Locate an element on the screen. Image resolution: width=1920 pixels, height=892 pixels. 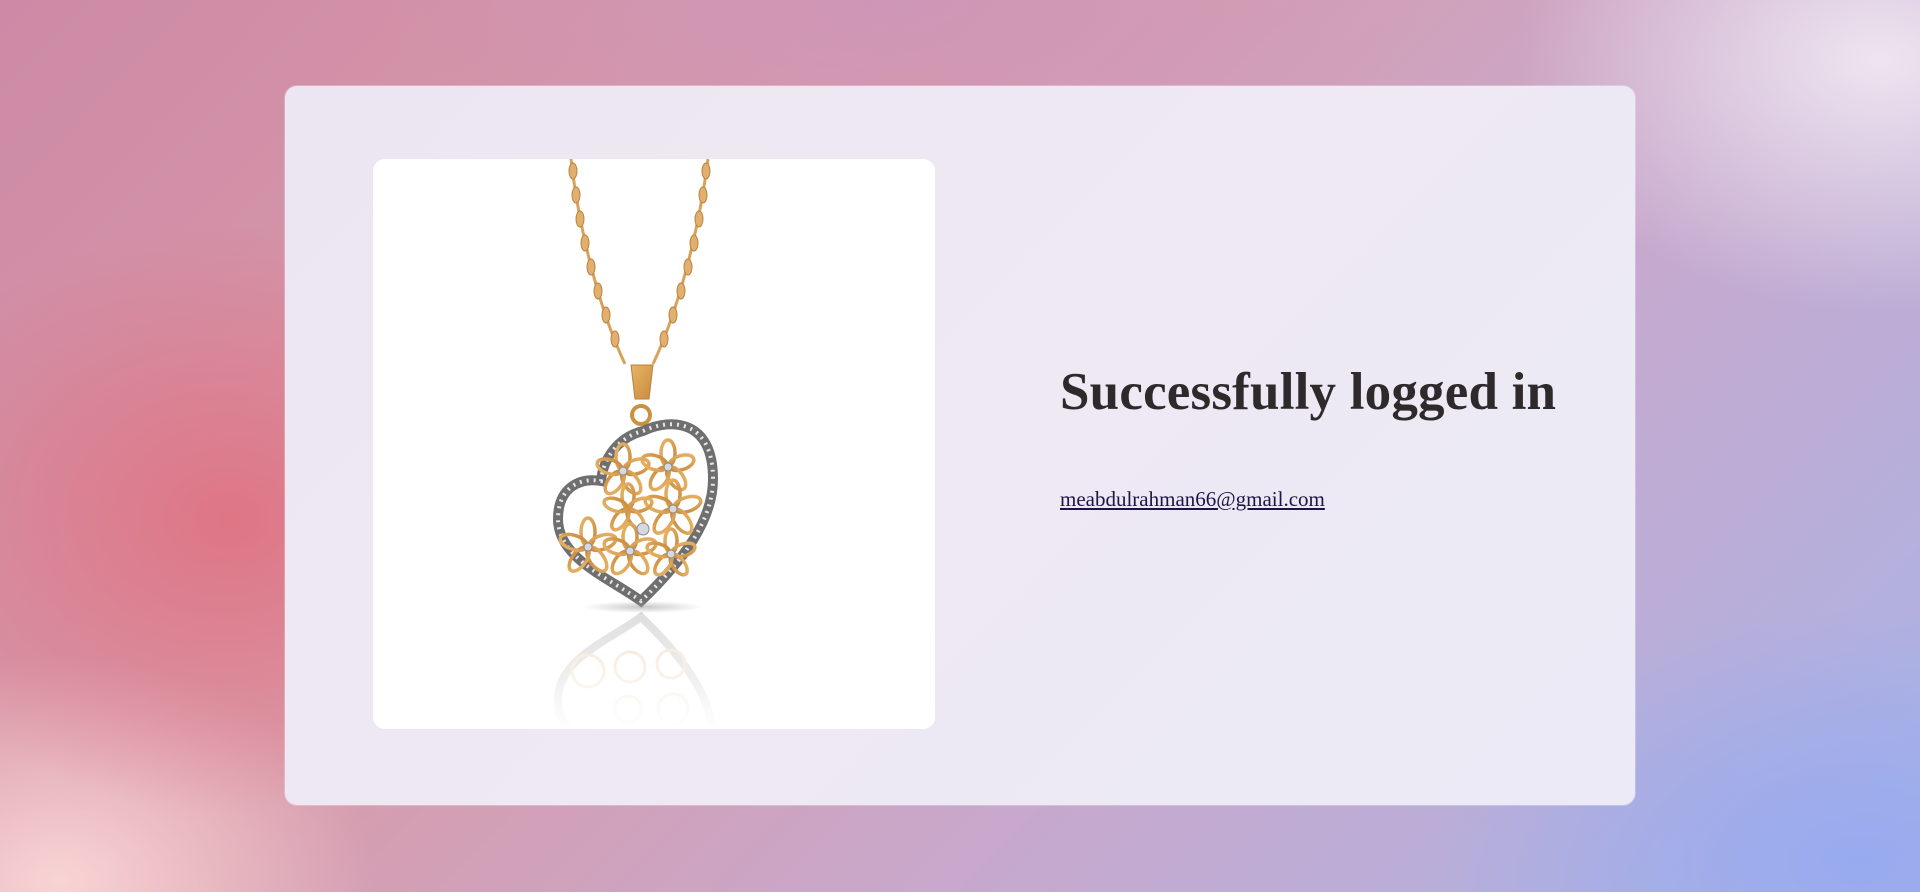
user-email-link: meabdulrahman66@gmail.com is located at coordinates (1192, 499).